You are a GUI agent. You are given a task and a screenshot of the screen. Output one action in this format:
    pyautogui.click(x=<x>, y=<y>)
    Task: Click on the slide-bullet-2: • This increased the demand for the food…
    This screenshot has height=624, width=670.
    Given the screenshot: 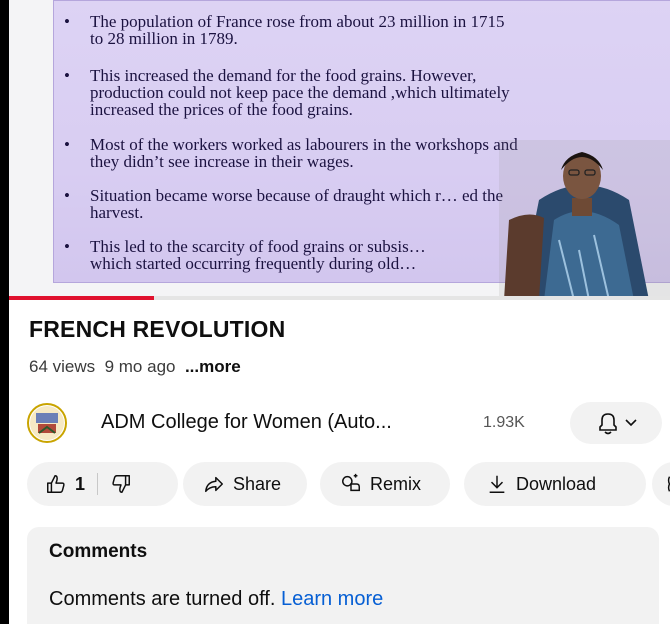 What is the action you would take?
    pyautogui.click(x=364, y=92)
    